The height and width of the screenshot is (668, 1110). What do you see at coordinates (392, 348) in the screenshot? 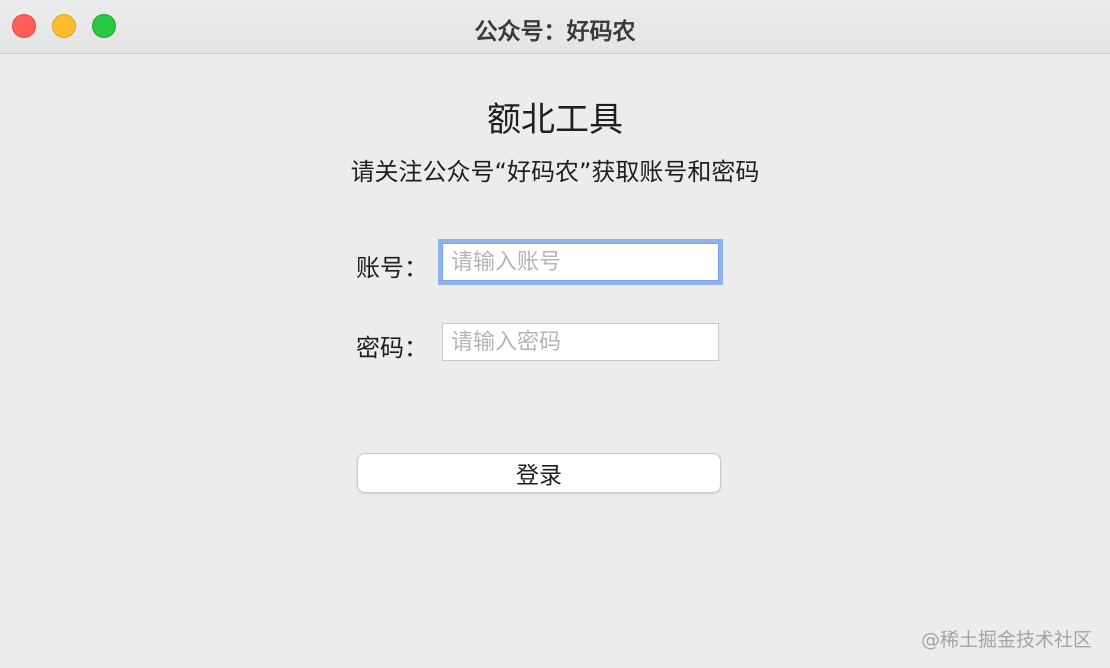
I see `password-label: 密码：` at bounding box center [392, 348].